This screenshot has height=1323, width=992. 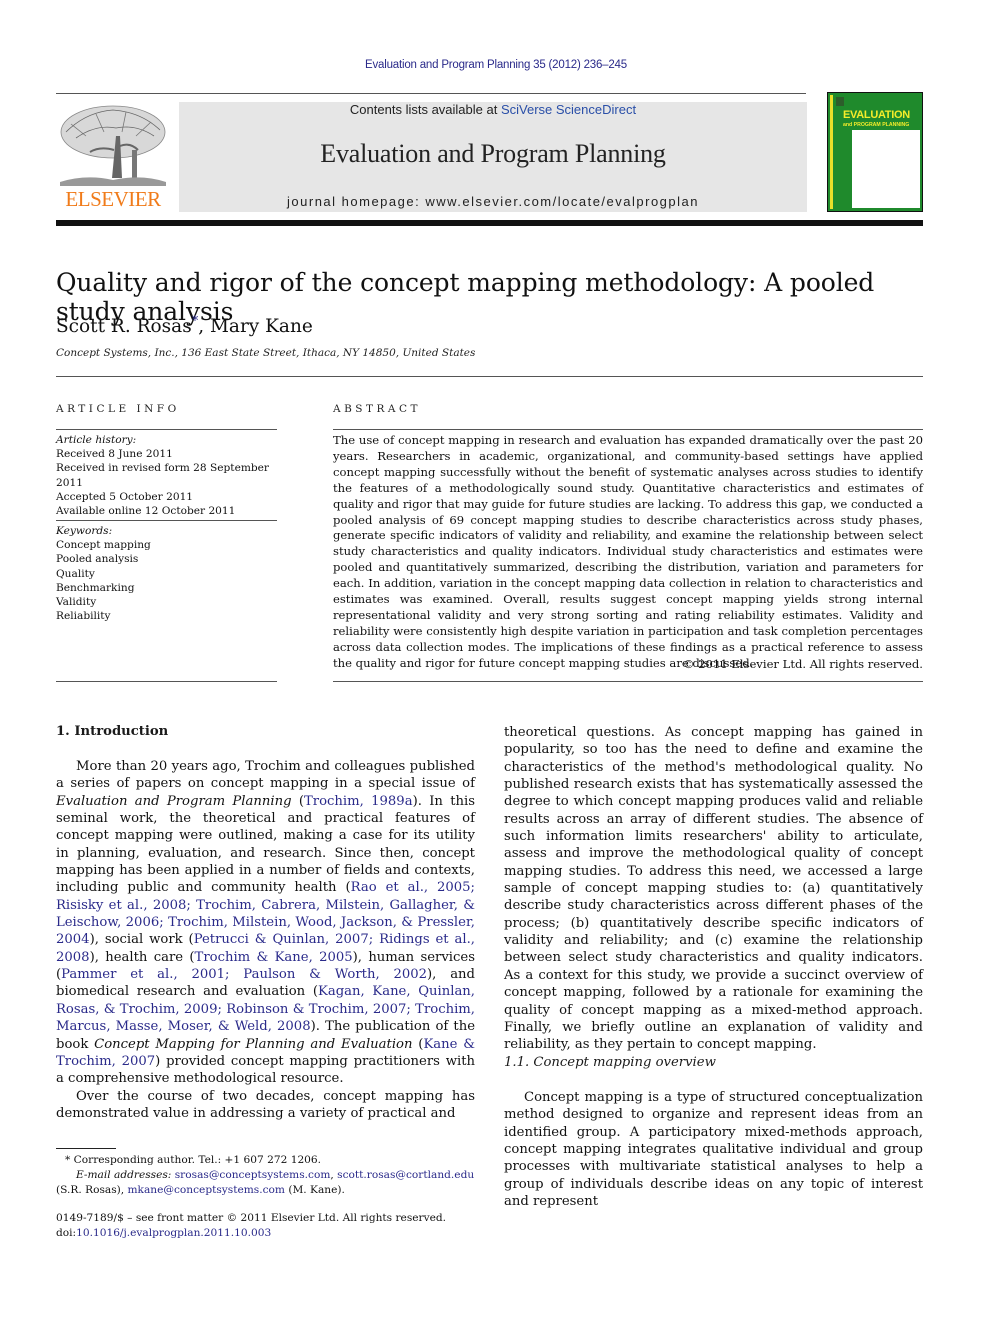 What do you see at coordinates (174, 801) in the screenshot?
I see `journal-name-italic: Evaluation and Program Planning` at bounding box center [174, 801].